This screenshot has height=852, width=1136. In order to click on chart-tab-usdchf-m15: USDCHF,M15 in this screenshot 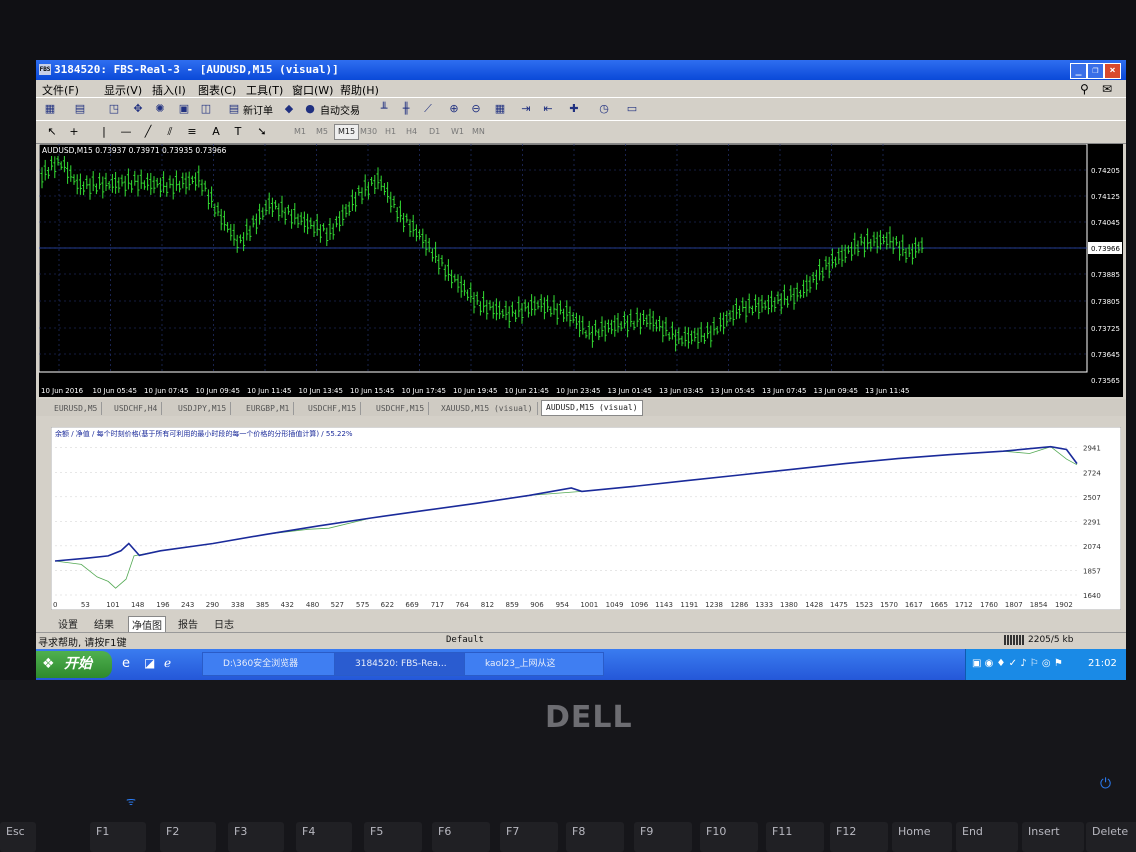, I will do `click(333, 408)`.